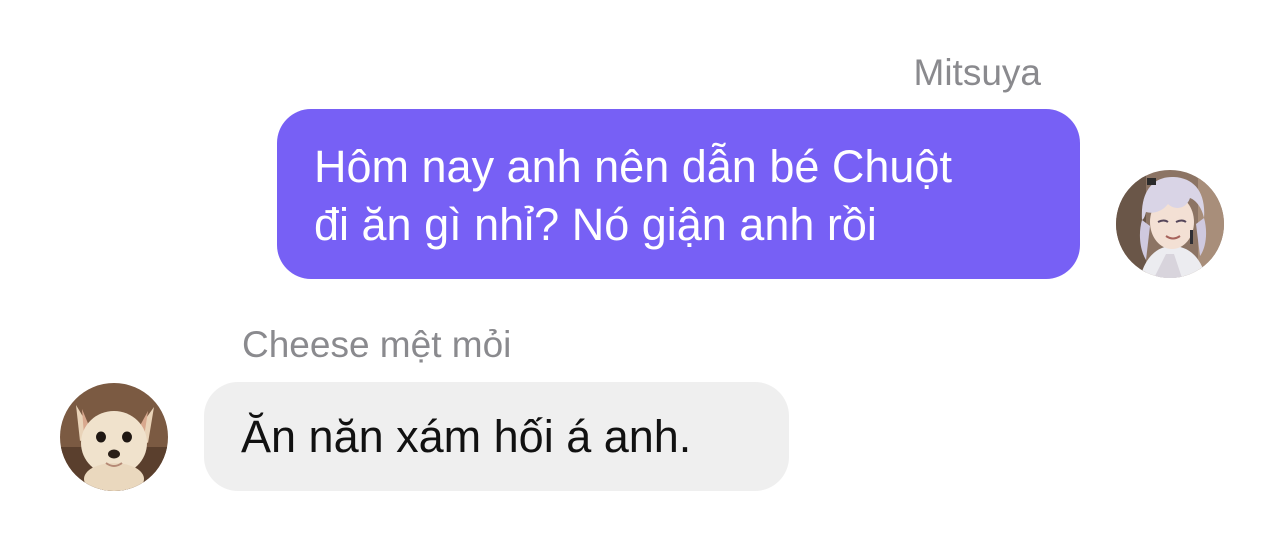  I want to click on sender-name-cheese: Cheese mệt mỏi, so click(377, 344).